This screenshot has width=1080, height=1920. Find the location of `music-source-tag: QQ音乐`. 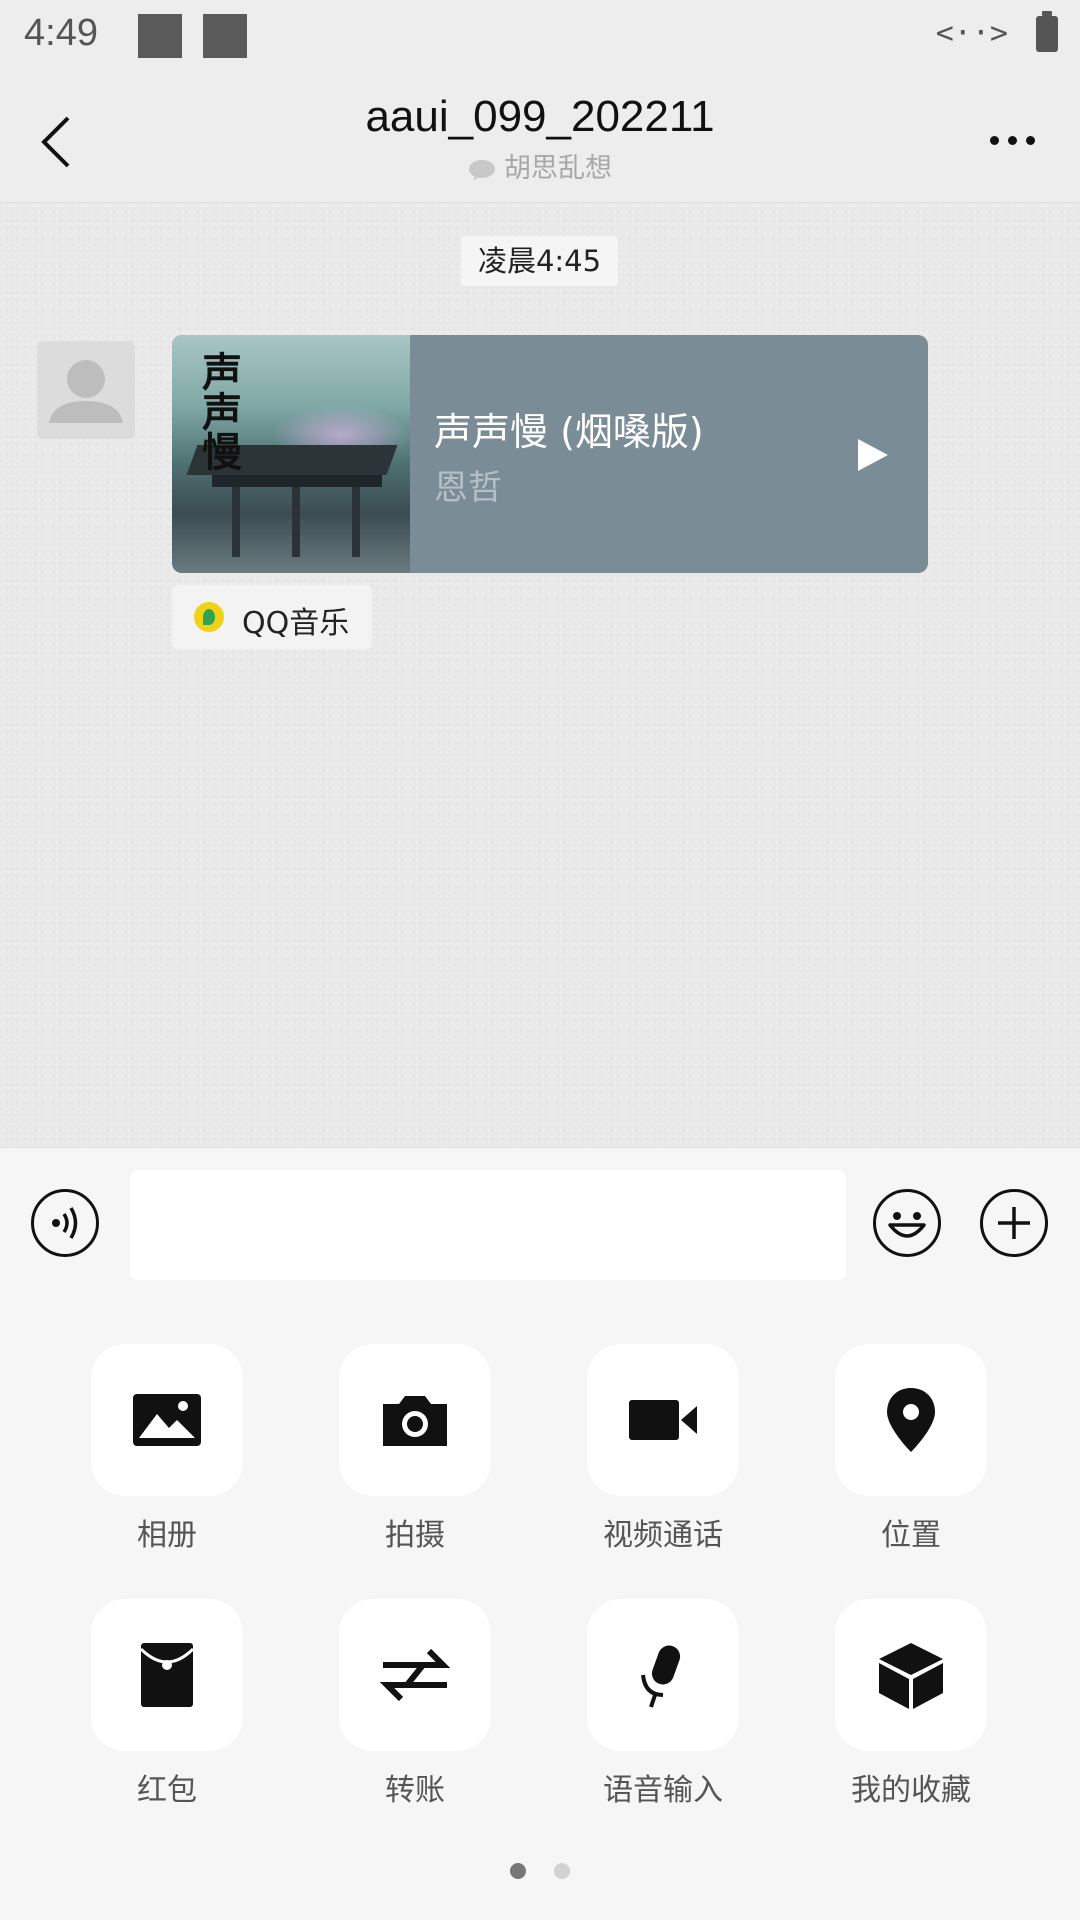

music-source-tag: QQ音乐 is located at coordinates (272, 617).